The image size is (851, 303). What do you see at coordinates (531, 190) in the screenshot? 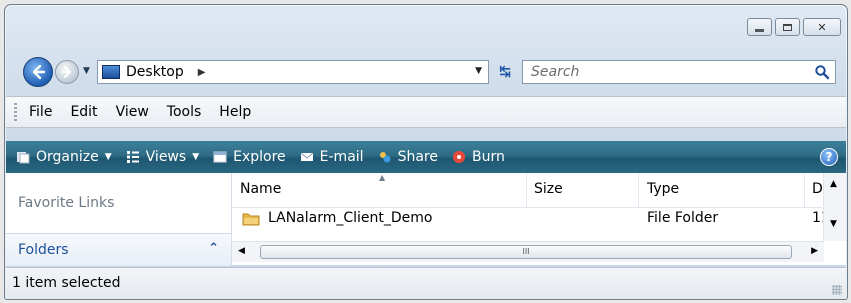
I see `column-headers: ▲ Name Size Type Da` at bounding box center [531, 190].